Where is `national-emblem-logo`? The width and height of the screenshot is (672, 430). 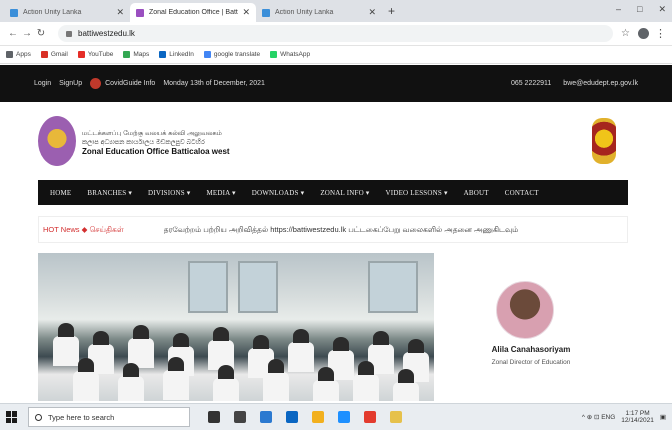 national-emblem-logo is located at coordinates (604, 141).